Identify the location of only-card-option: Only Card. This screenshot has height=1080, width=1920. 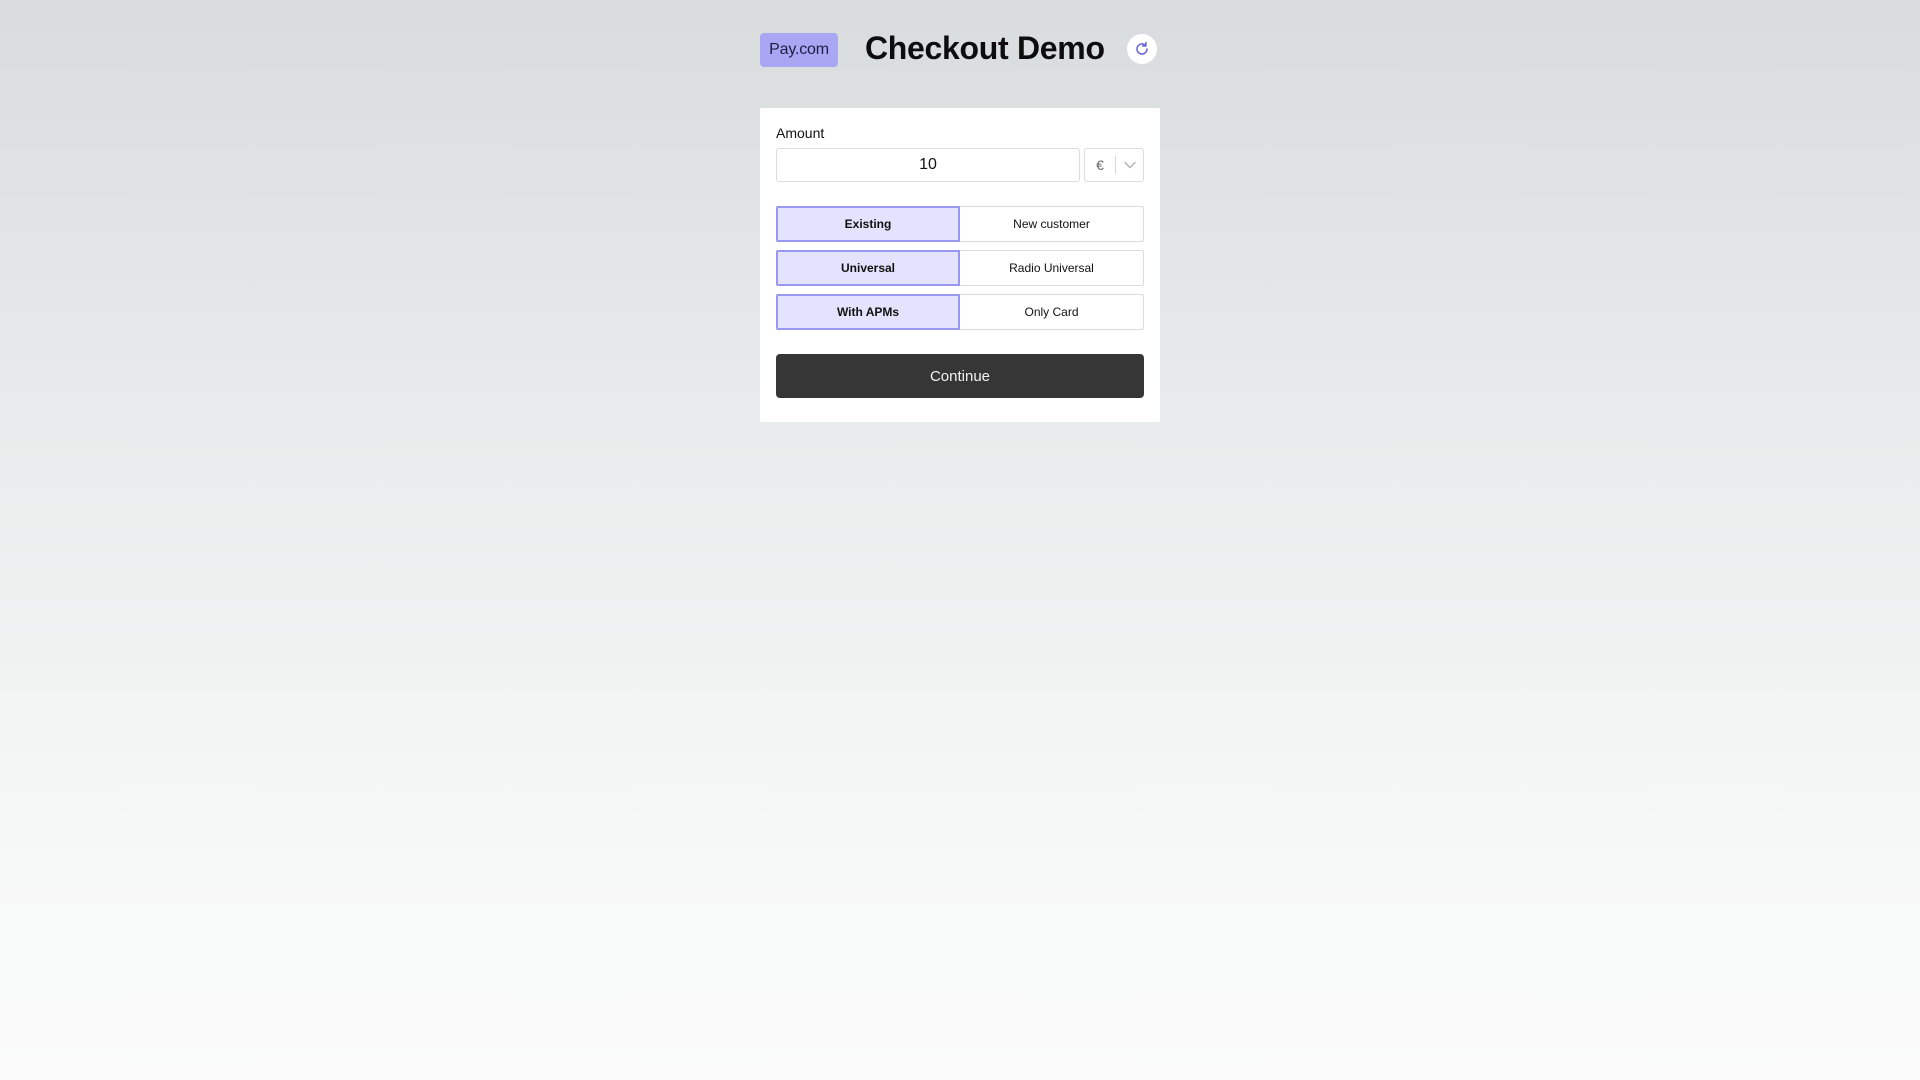
(1052, 312).